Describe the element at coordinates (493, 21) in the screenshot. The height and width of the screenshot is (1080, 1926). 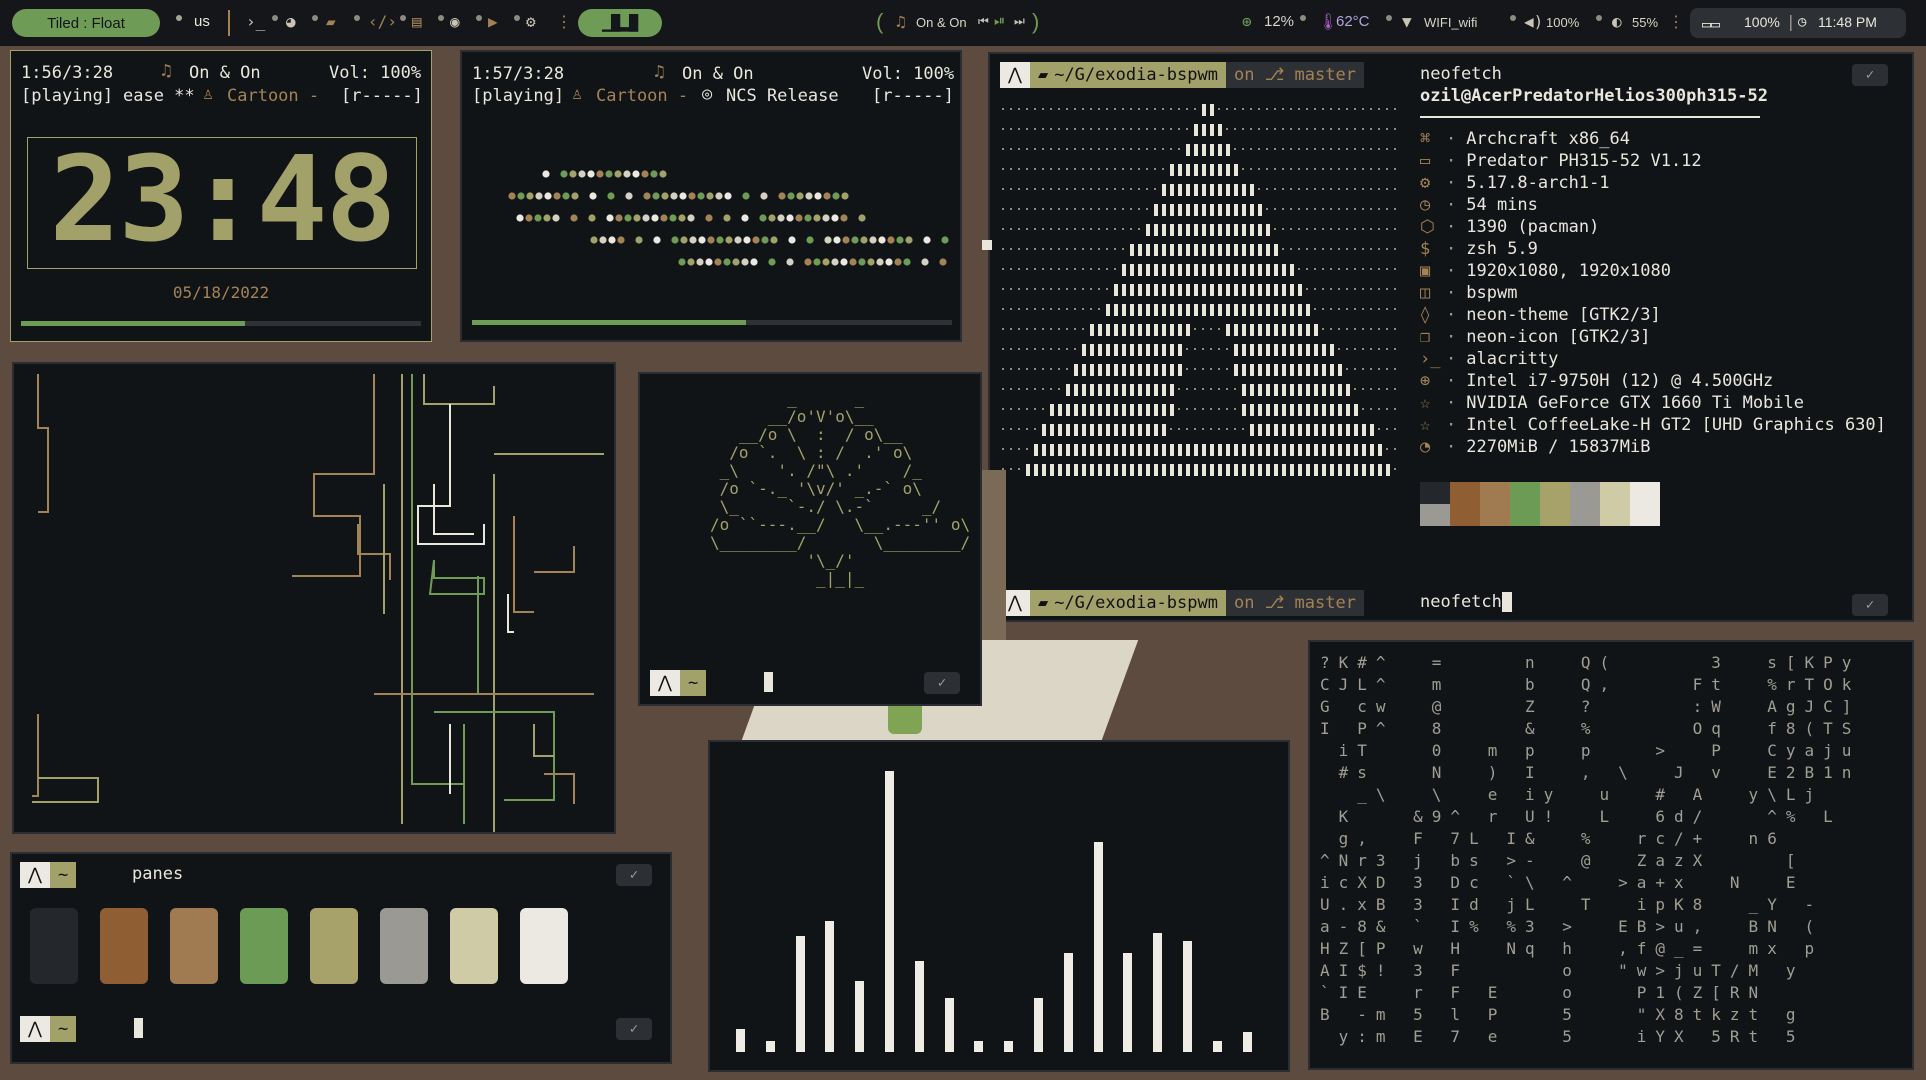
I see `youtube-icon: ▶` at that location.